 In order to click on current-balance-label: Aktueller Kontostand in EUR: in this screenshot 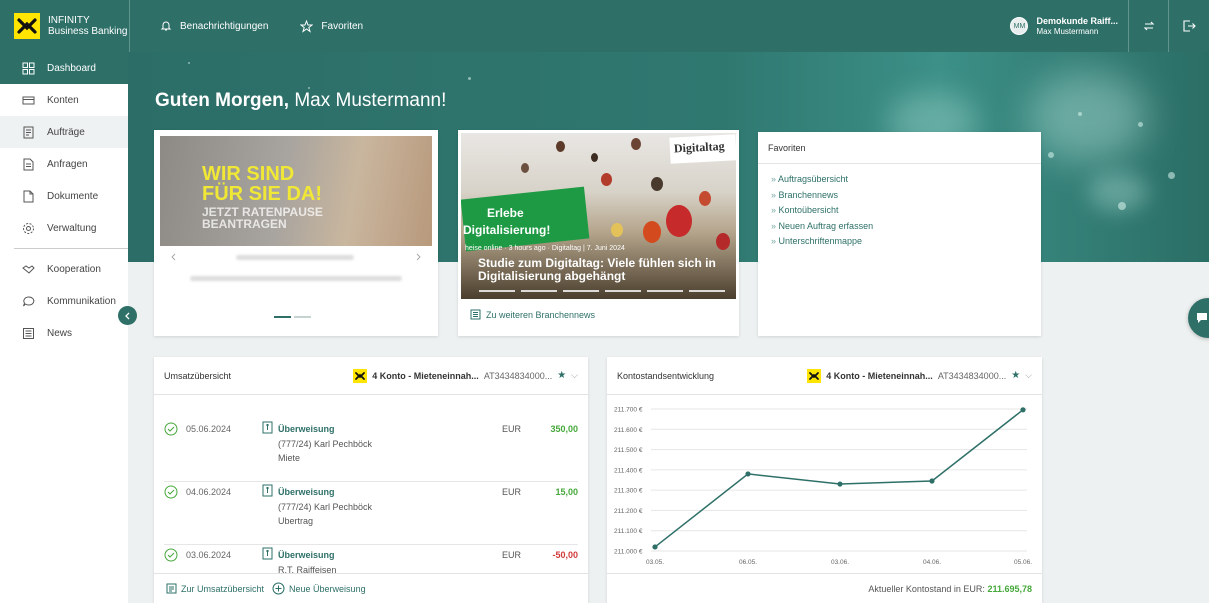, I will do `click(926, 589)`.